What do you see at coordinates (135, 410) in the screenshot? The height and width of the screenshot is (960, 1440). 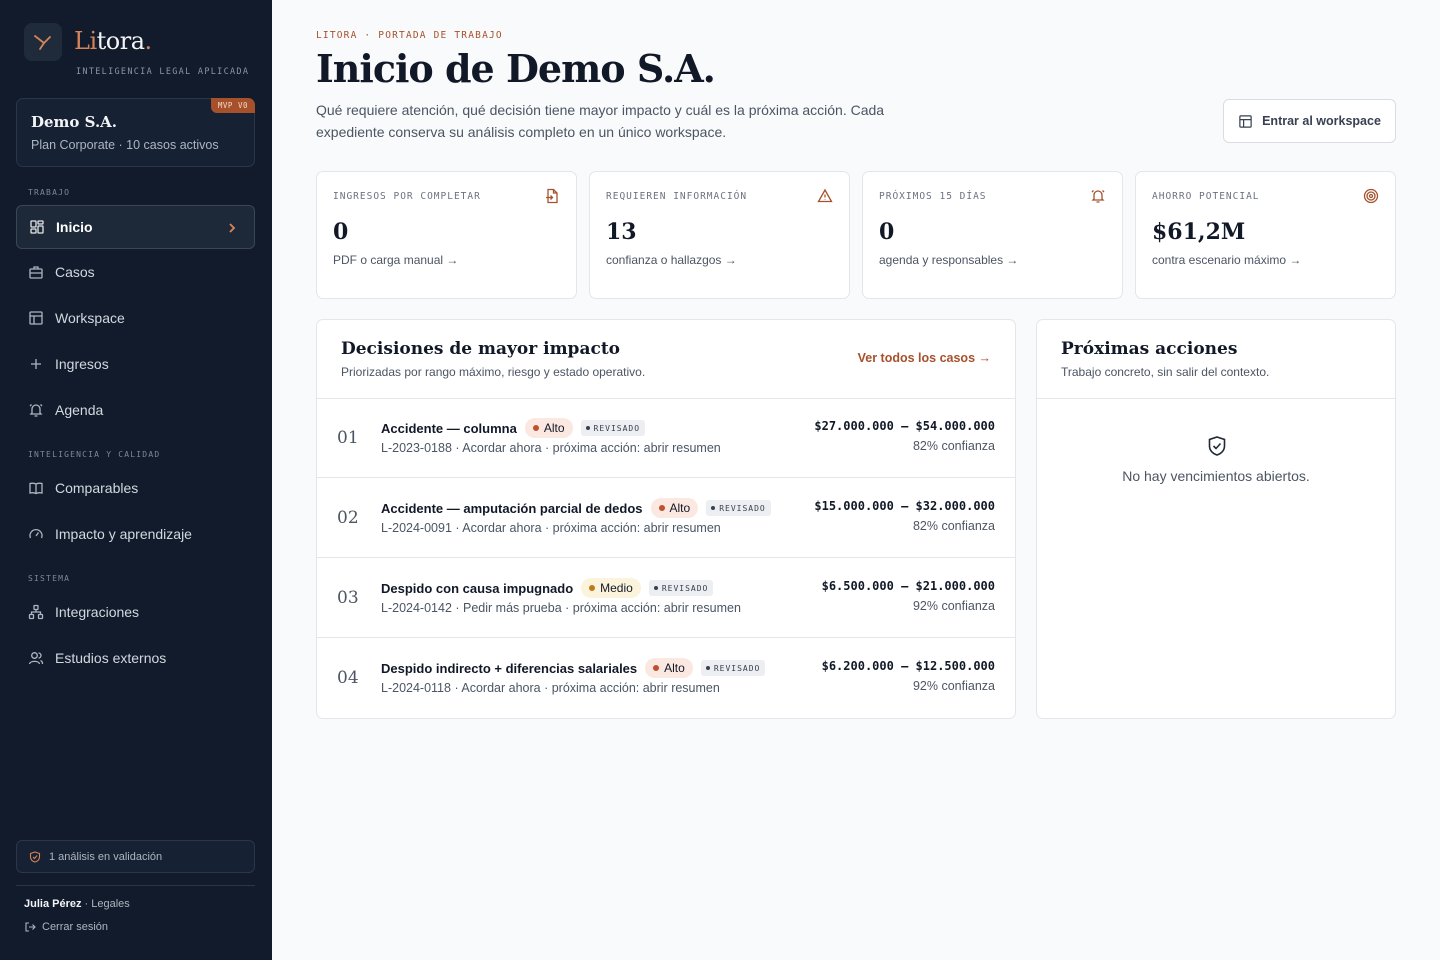 I see `sidebar-item-agenda: Agenda` at bounding box center [135, 410].